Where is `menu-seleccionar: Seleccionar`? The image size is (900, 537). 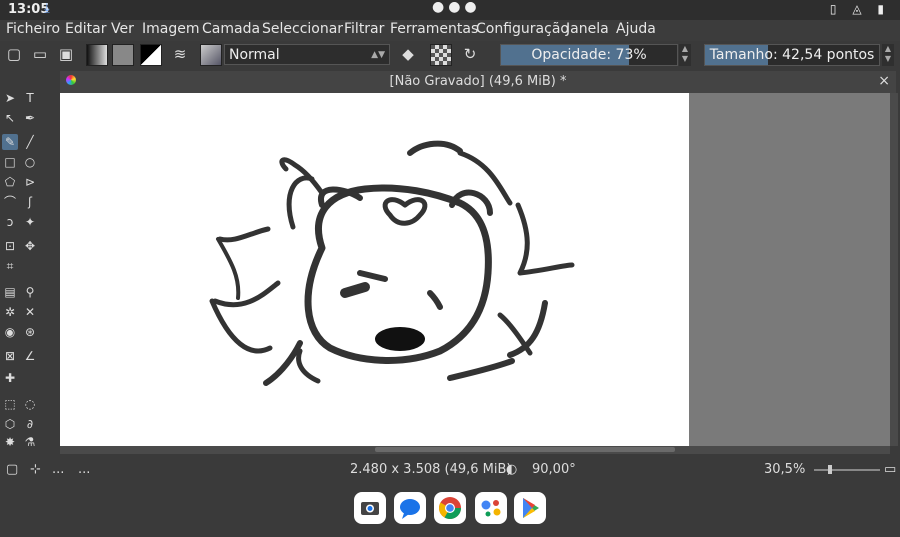 menu-seleccionar: Seleccionar is located at coordinates (302, 29).